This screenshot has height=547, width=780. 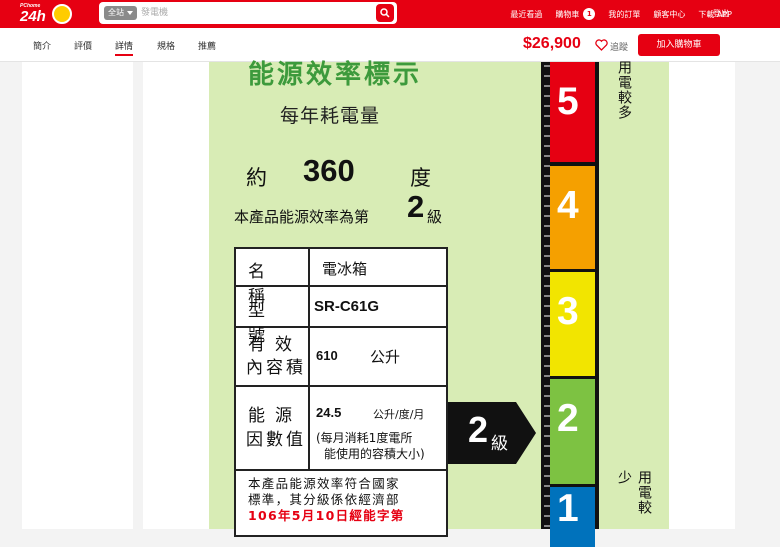 What do you see at coordinates (256, 178) in the screenshot?
I see `approx-label: 約` at bounding box center [256, 178].